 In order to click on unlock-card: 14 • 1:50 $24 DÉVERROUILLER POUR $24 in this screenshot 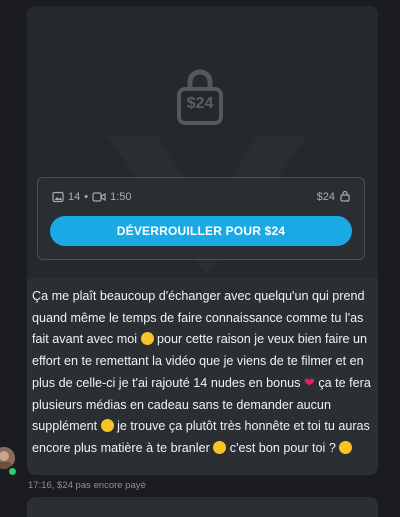, I will do `click(201, 218)`.